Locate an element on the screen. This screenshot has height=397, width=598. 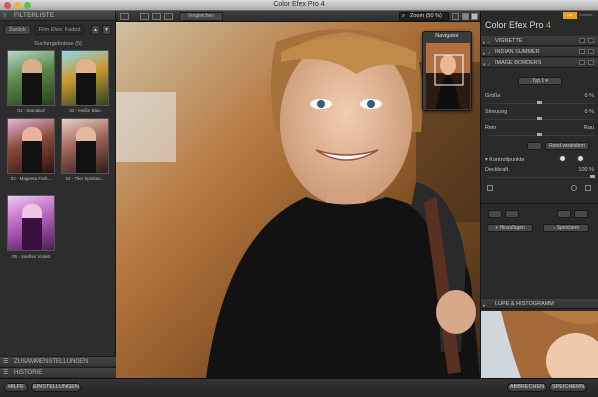
bg-color-icon is located at coordinates (465, 16).